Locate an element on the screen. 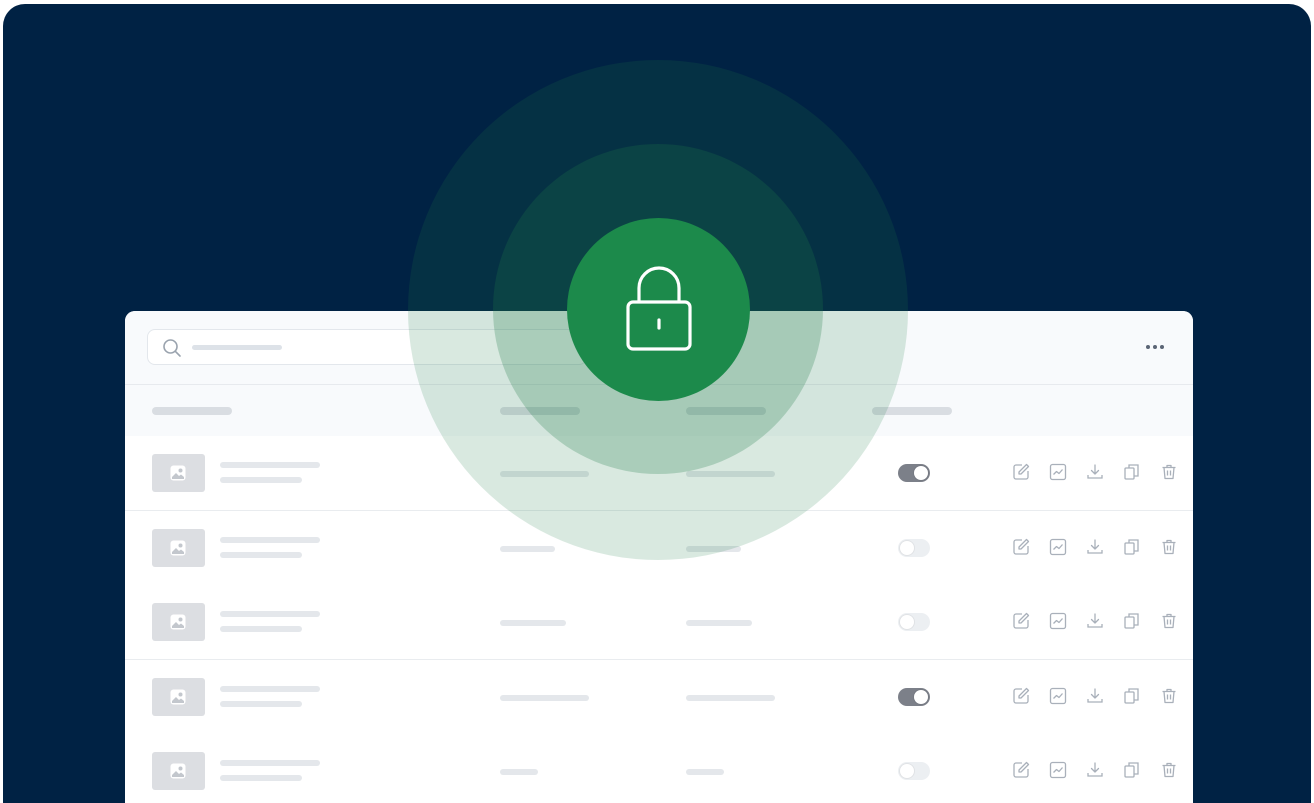 The image size is (1314, 803). search-input is located at coordinates (367, 347).